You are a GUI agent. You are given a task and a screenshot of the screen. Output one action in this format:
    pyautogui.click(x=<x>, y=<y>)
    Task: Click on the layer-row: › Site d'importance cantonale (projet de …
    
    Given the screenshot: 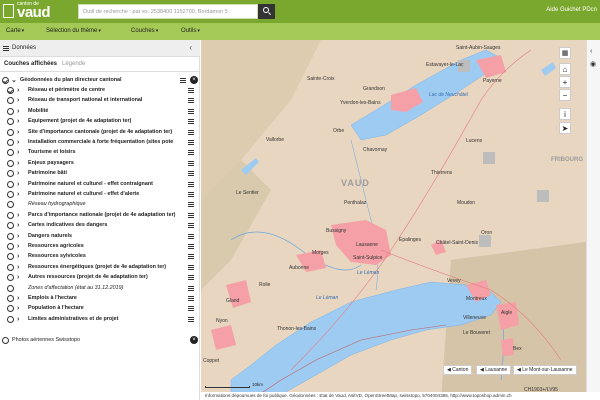 What is the action you would take?
    pyautogui.click(x=100, y=133)
    